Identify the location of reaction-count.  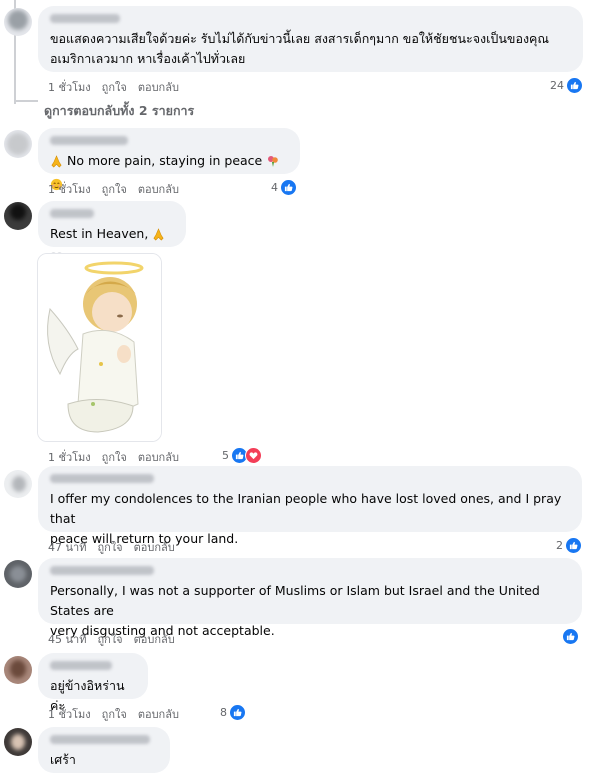
(570, 636).